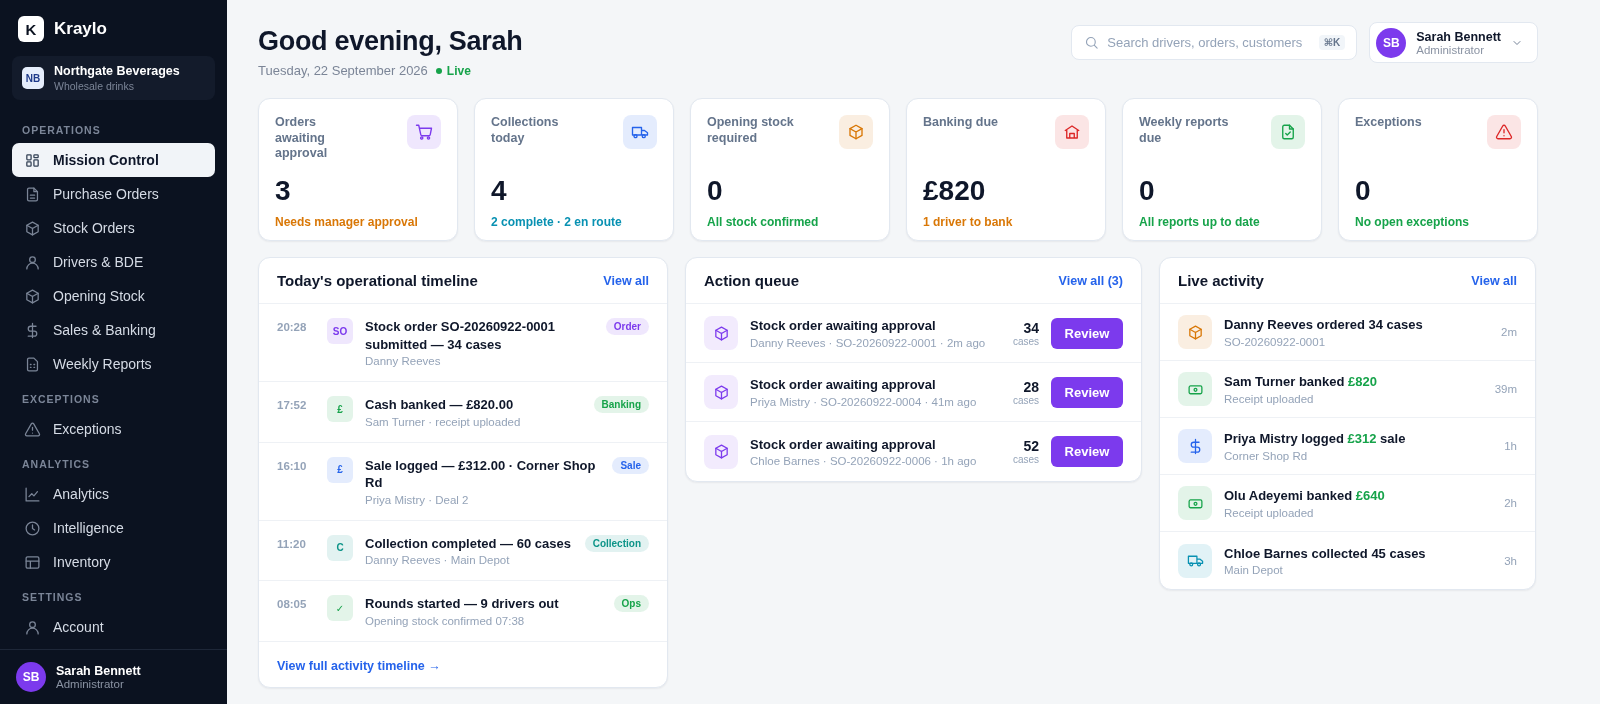  I want to click on time-ago: 2m, so click(1509, 332).